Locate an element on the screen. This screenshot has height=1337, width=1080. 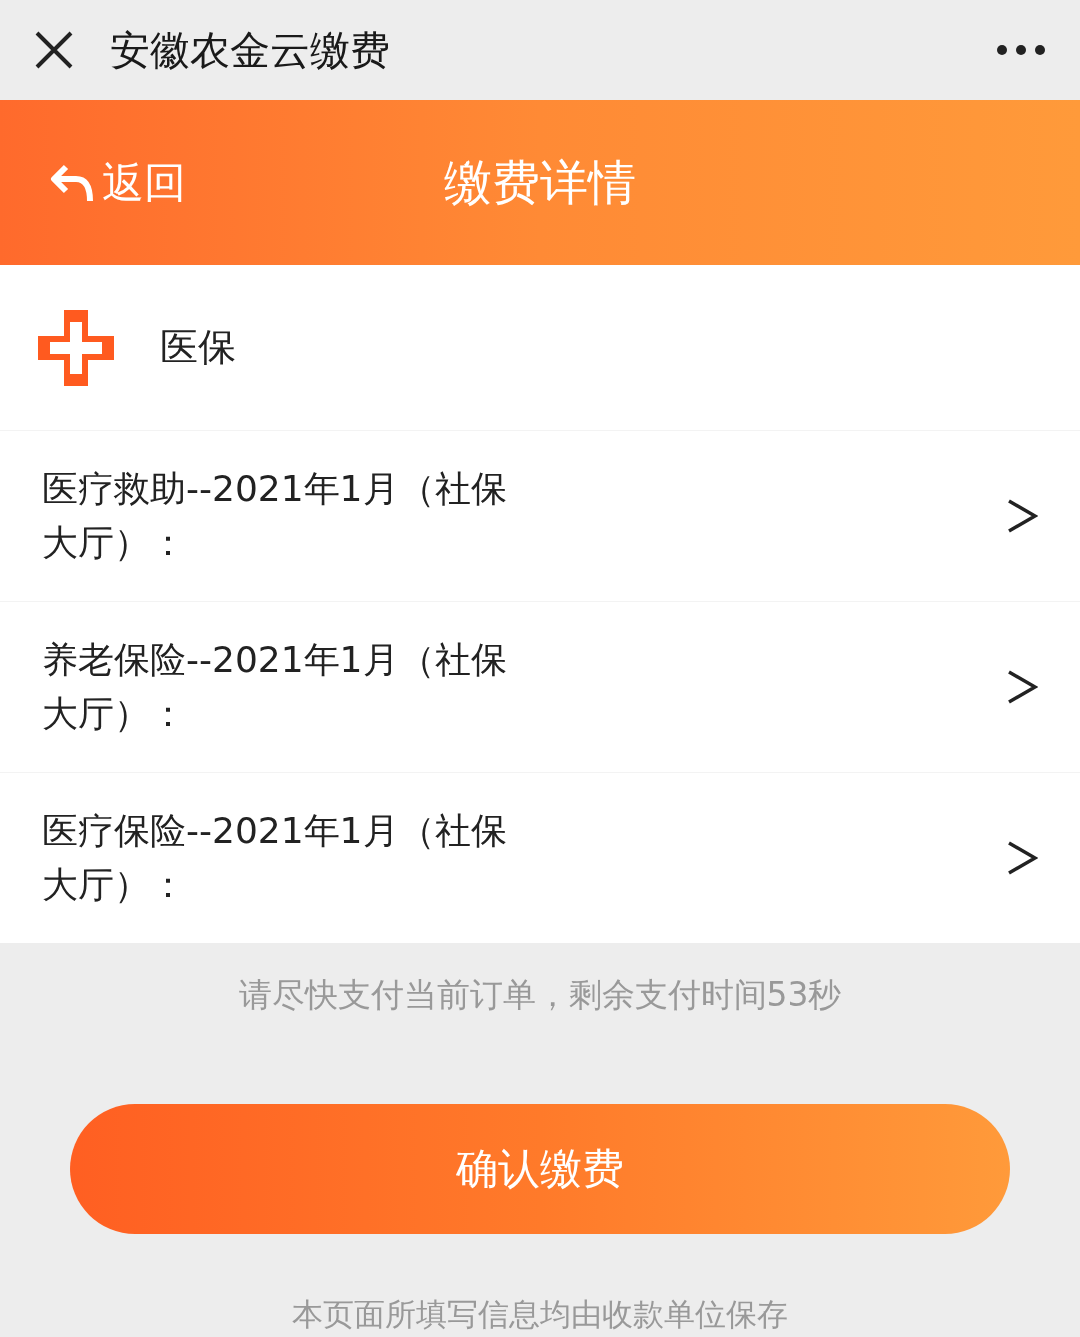
back-arrow-icon is located at coordinates (72, 182).